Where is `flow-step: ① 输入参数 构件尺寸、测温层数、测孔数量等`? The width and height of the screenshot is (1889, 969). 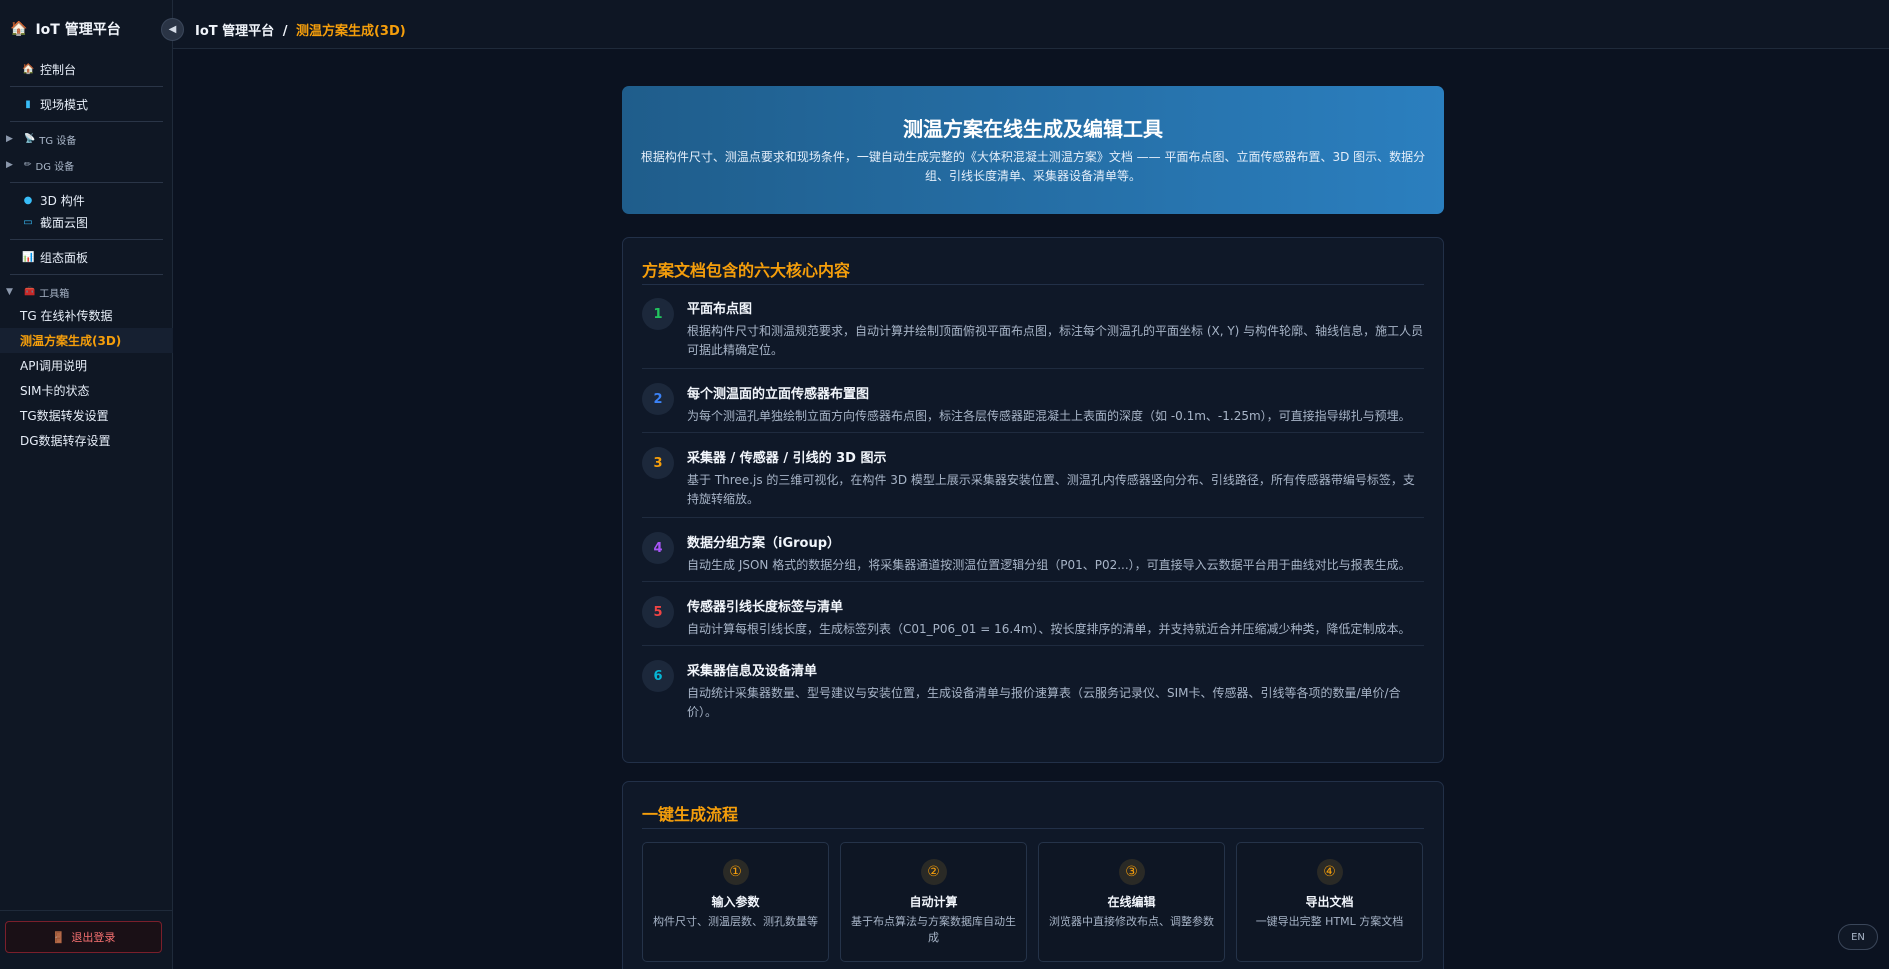
flow-step: ① 输入参数 构件尺寸、测温层数、测孔数量等 is located at coordinates (735, 902).